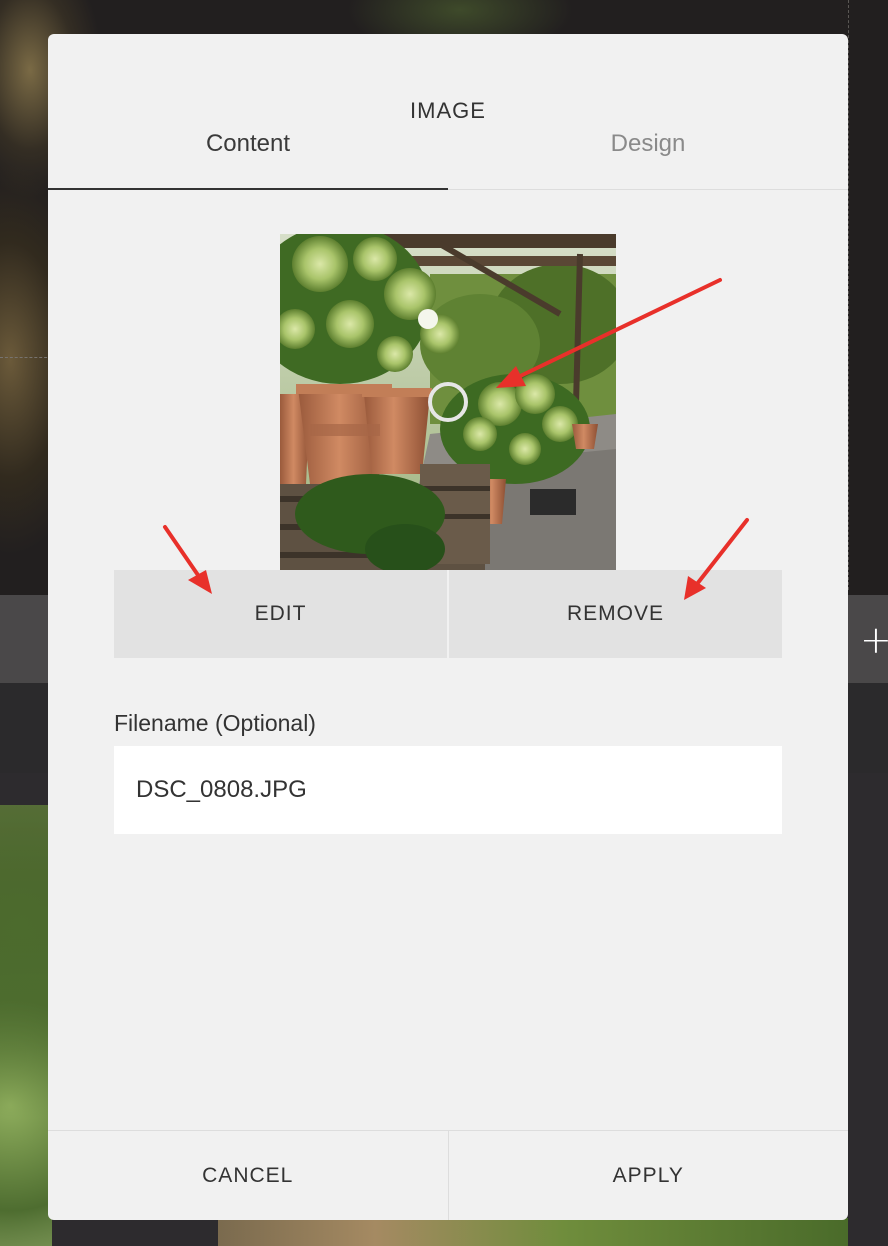  Describe the element at coordinates (280, 614) in the screenshot. I see `edit-button: EDIT` at that location.